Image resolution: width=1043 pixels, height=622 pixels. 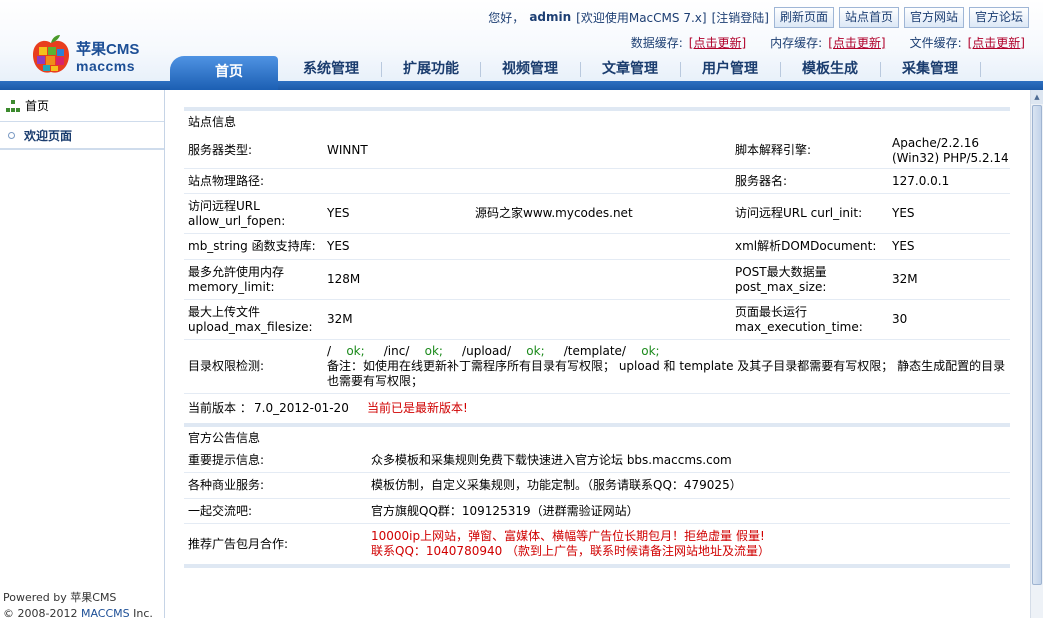 I want to click on info-key: xml解析DOMDocument:, so click(x=806, y=246).